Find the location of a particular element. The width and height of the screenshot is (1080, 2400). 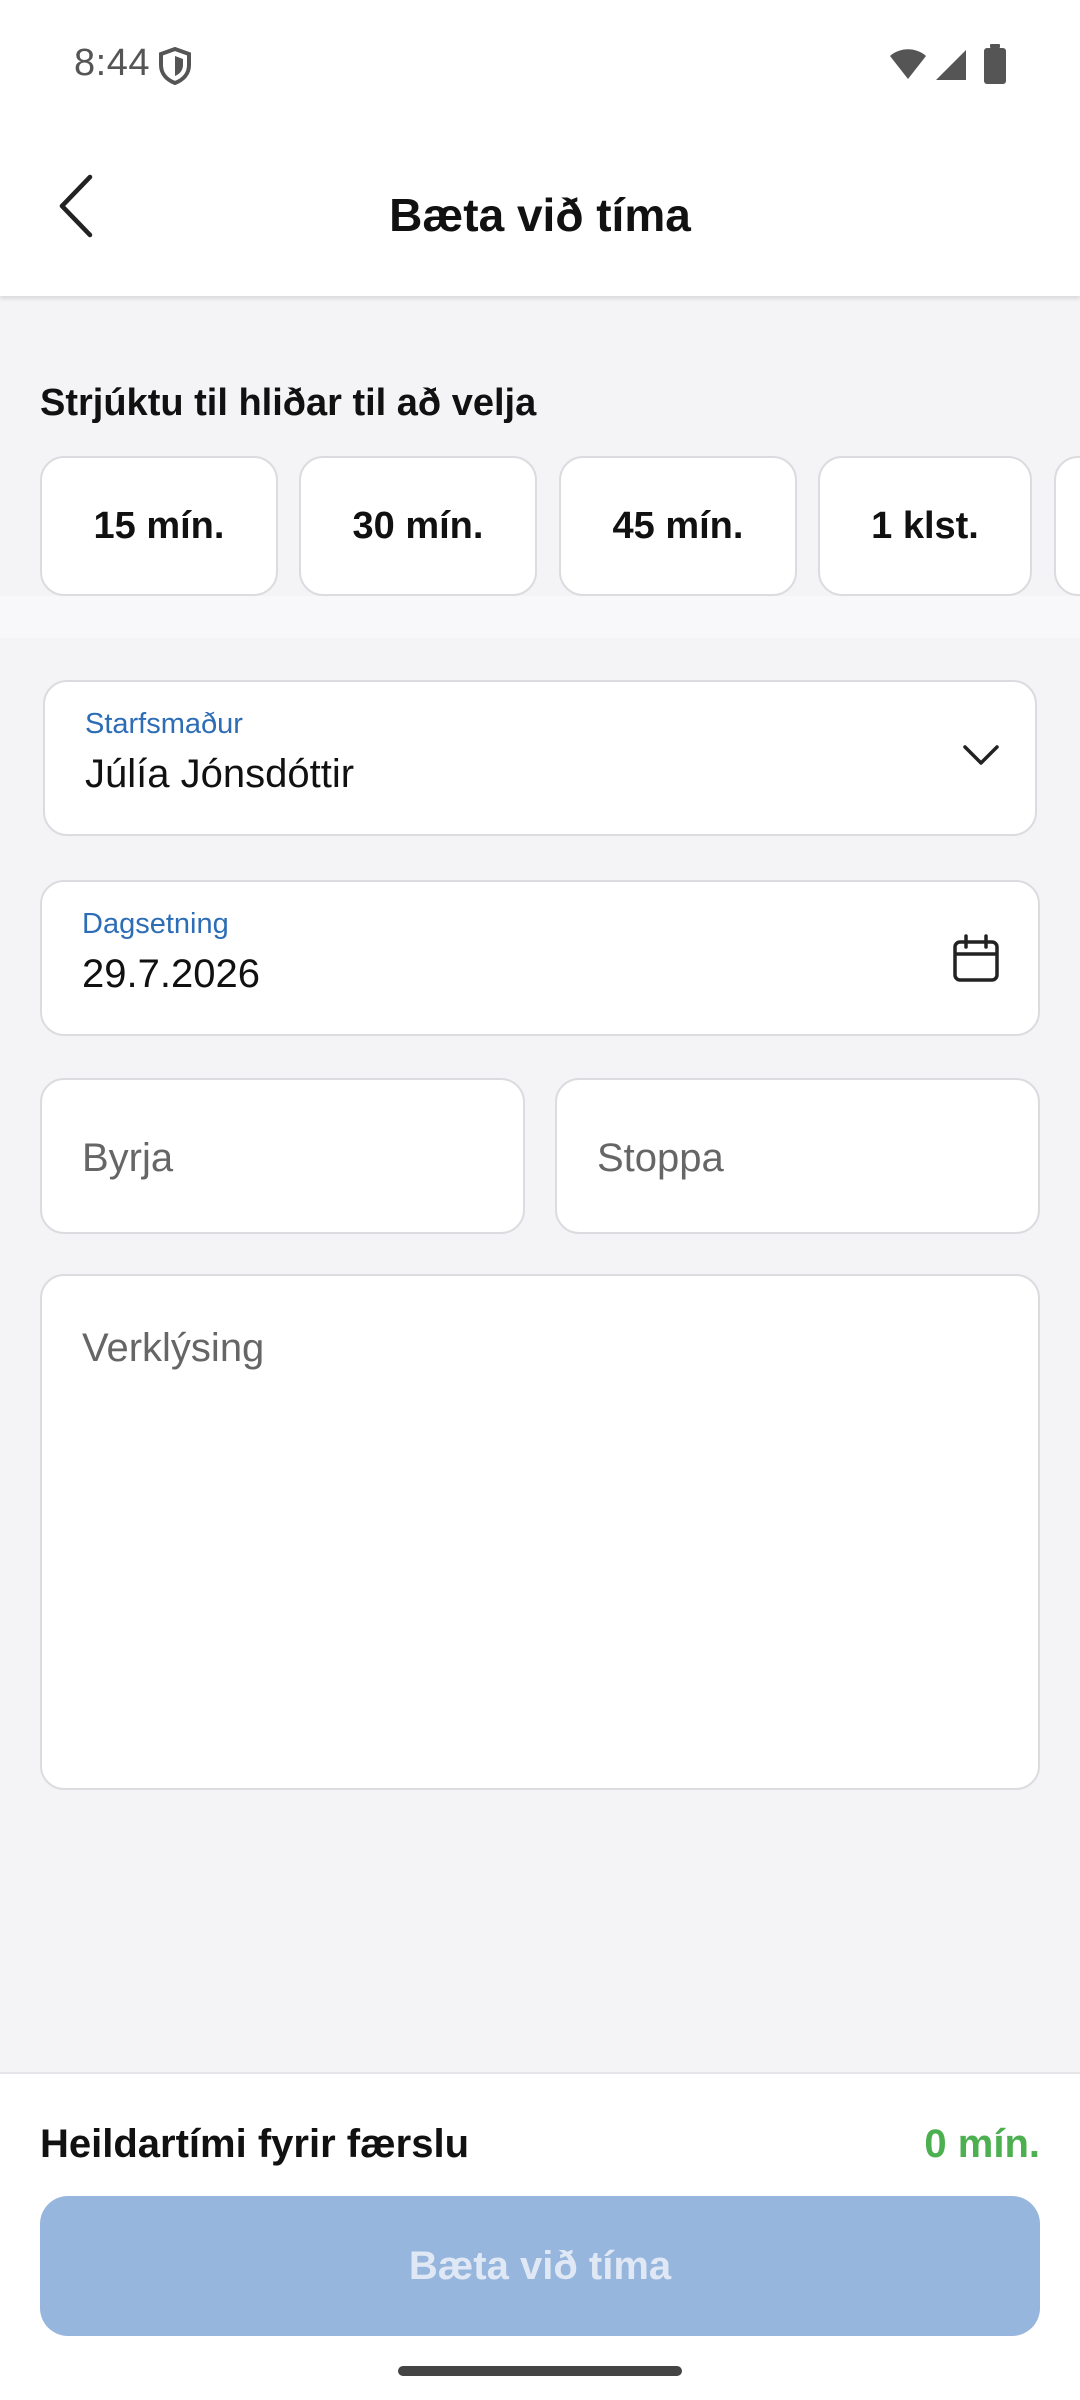

signal-icon is located at coordinates (950, 65).